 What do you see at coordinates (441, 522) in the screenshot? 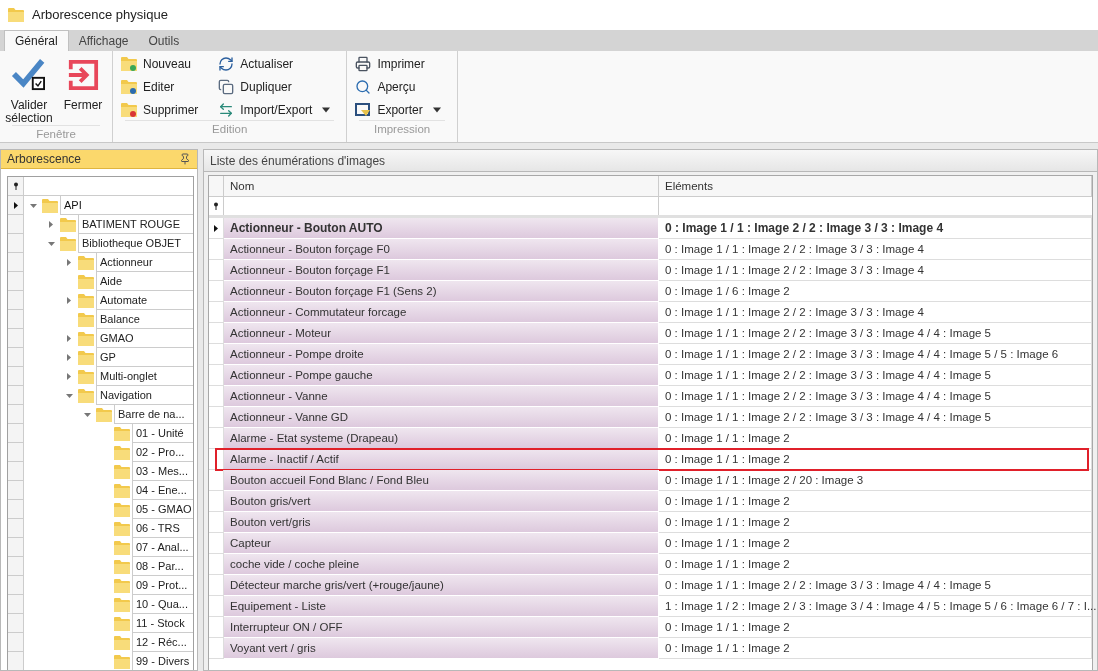
I see `table-cell: Bouton vert/gris` at bounding box center [441, 522].